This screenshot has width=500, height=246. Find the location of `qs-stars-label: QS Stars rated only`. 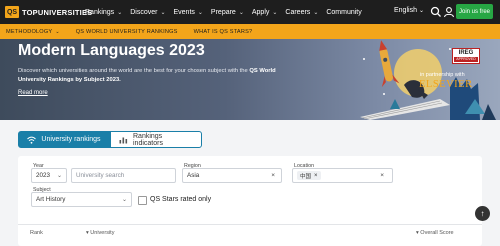

qs-stars-label: QS Stars rated only is located at coordinates (181, 199).